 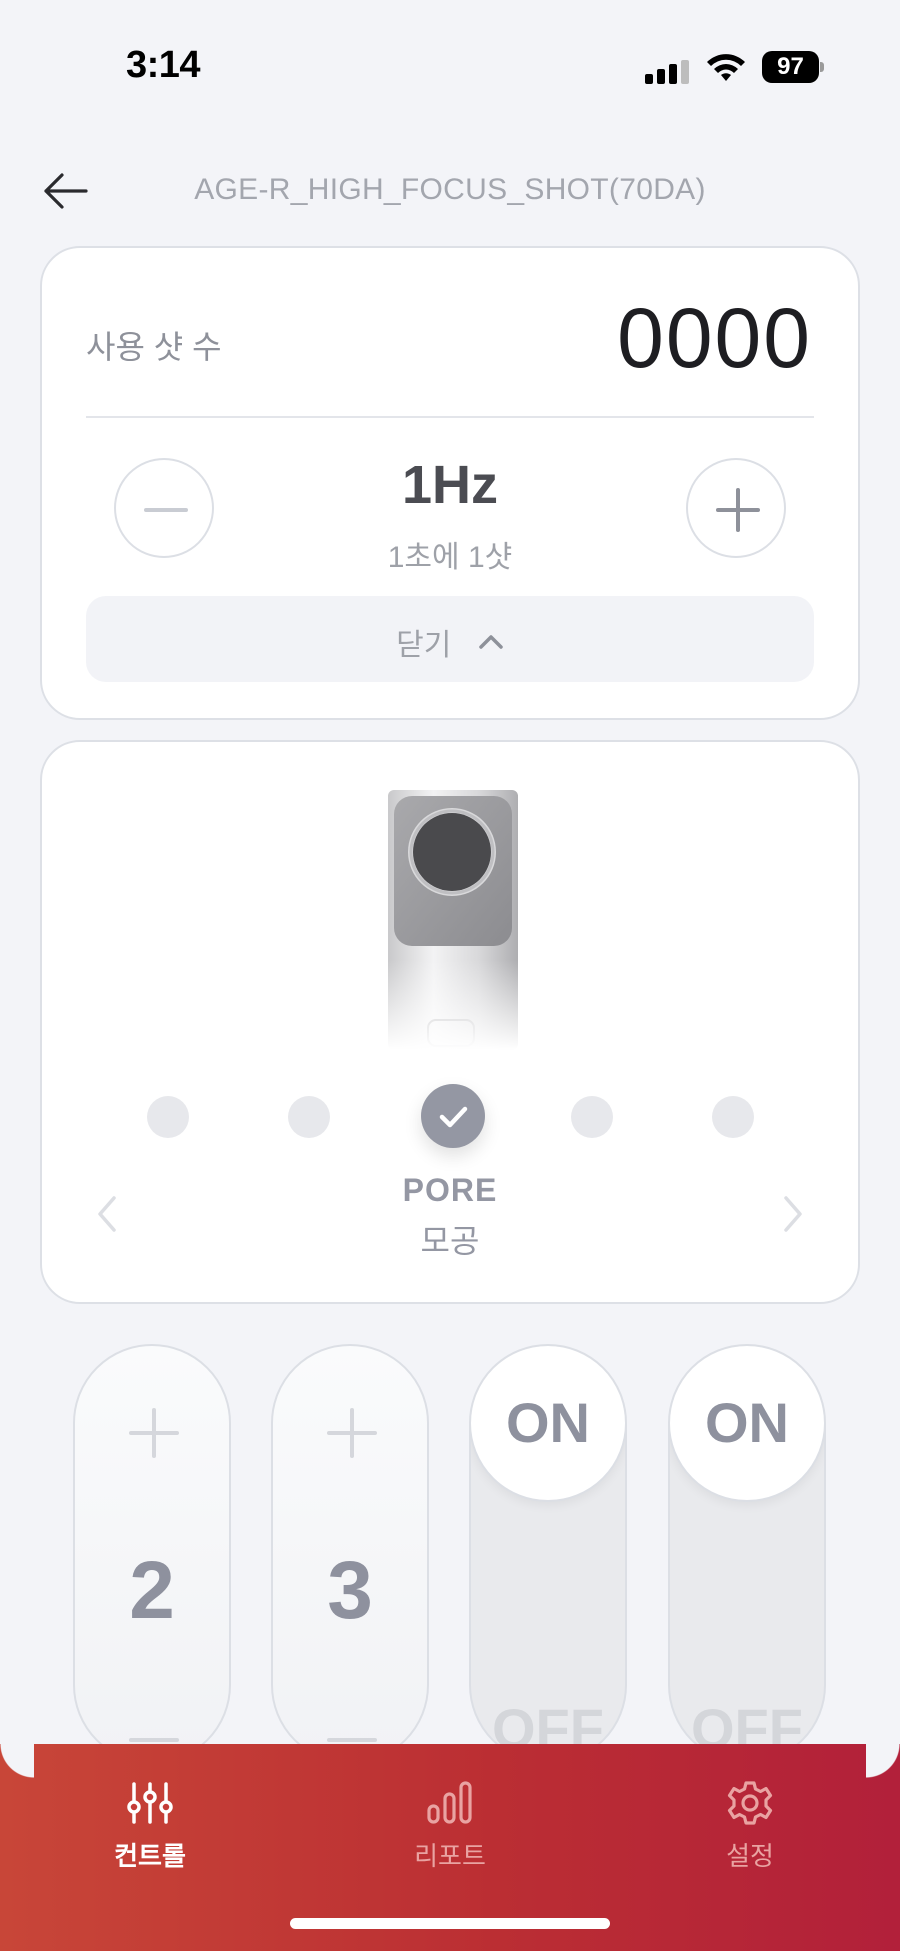 What do you see at coordinates (790, 67) in the screenshot?
I see `battery-level: 97` at bounding box center [790, 67].